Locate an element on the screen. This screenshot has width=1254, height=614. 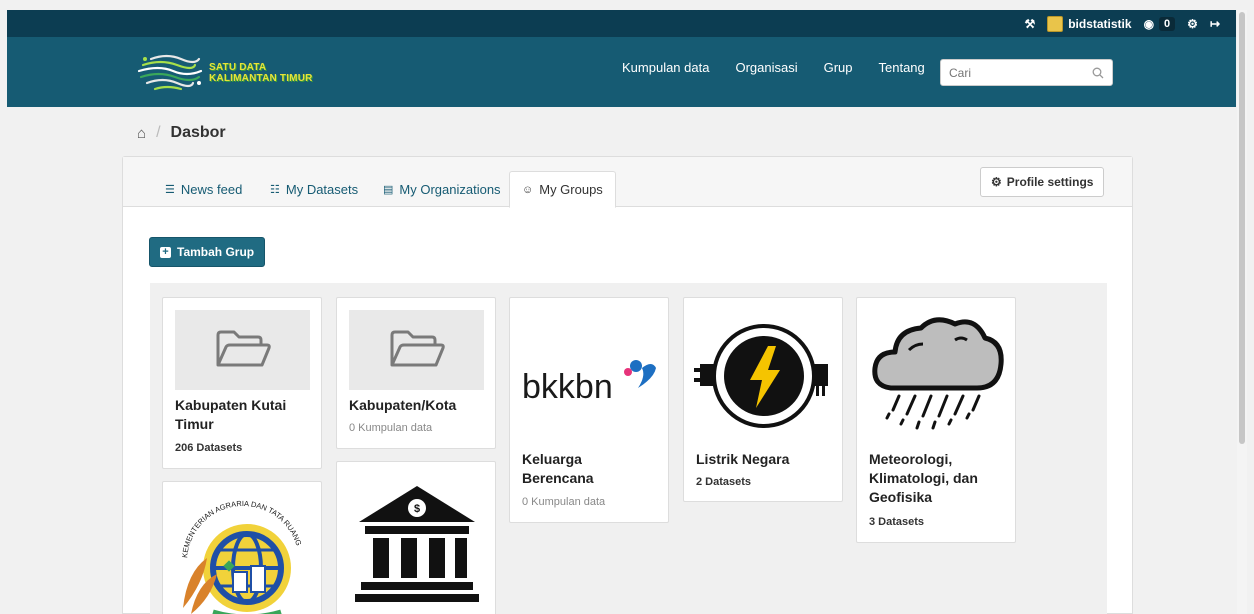
search-input is located at coordinates (1014, 72).